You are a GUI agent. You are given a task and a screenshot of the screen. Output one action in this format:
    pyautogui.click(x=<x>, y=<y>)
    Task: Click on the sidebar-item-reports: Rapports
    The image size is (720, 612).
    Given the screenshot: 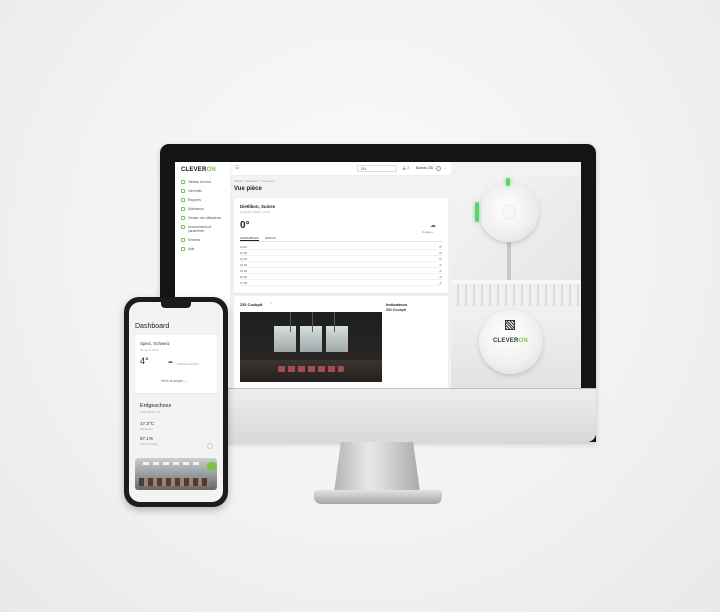 What is the action you would take?
    pyautogui.click(x=204, y=200)
    